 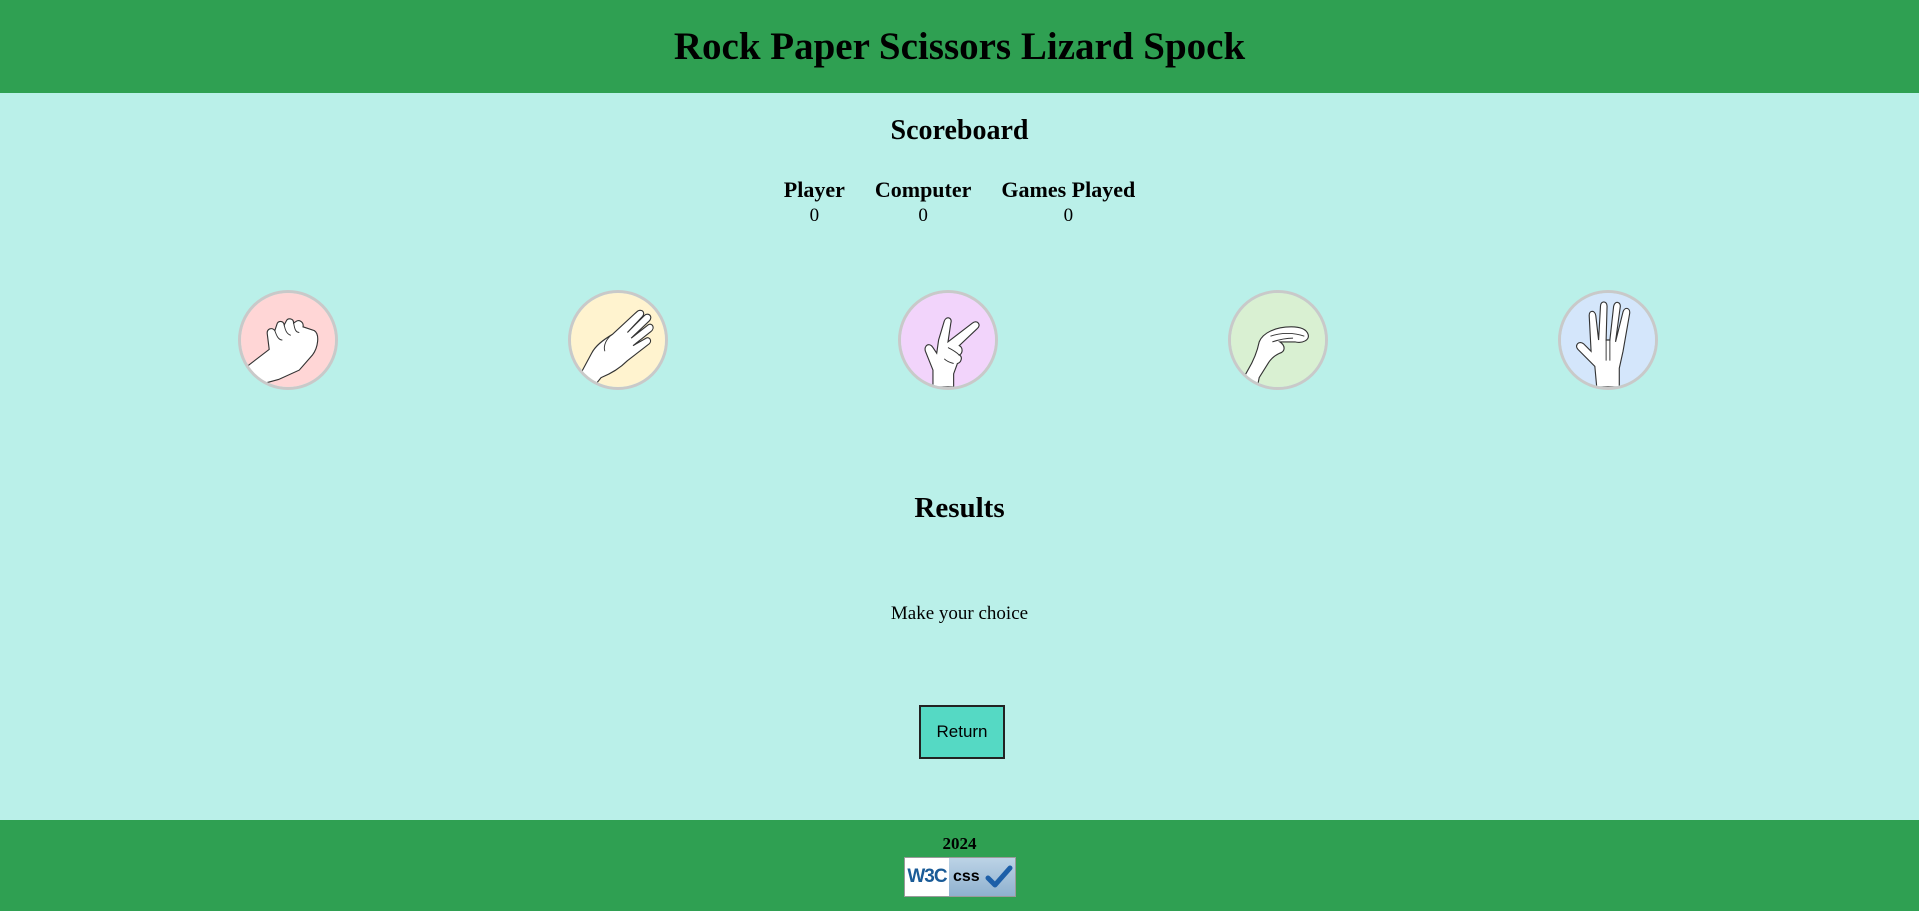 I want to click on lizard-button, so click(x=1278, y=340).